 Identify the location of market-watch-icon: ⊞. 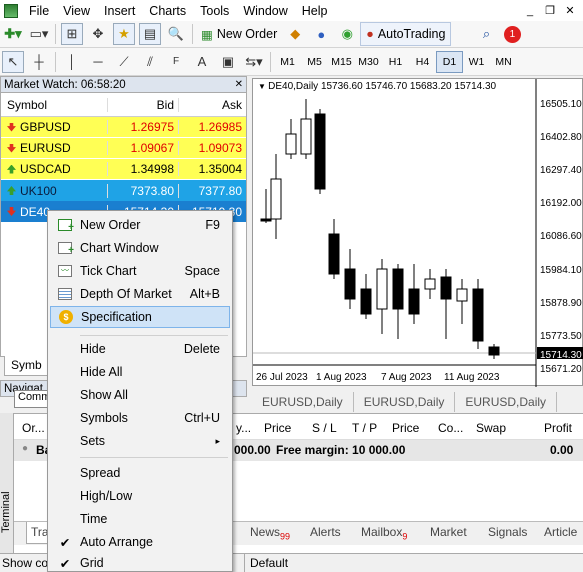
(72, 34).